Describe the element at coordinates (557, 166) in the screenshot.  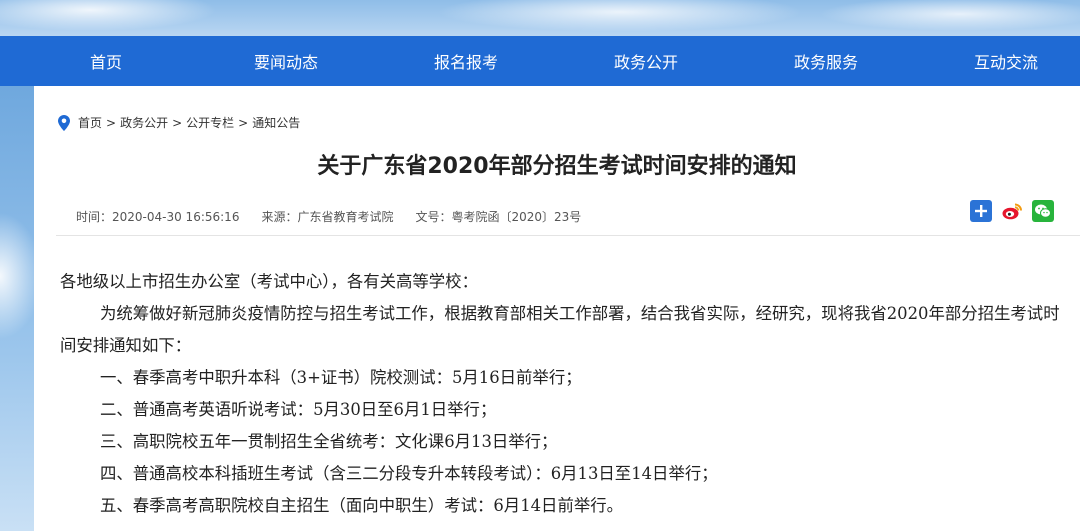
I see `article-title: 关于广东省2020年部分招生考试时间安排的通知` at that location.